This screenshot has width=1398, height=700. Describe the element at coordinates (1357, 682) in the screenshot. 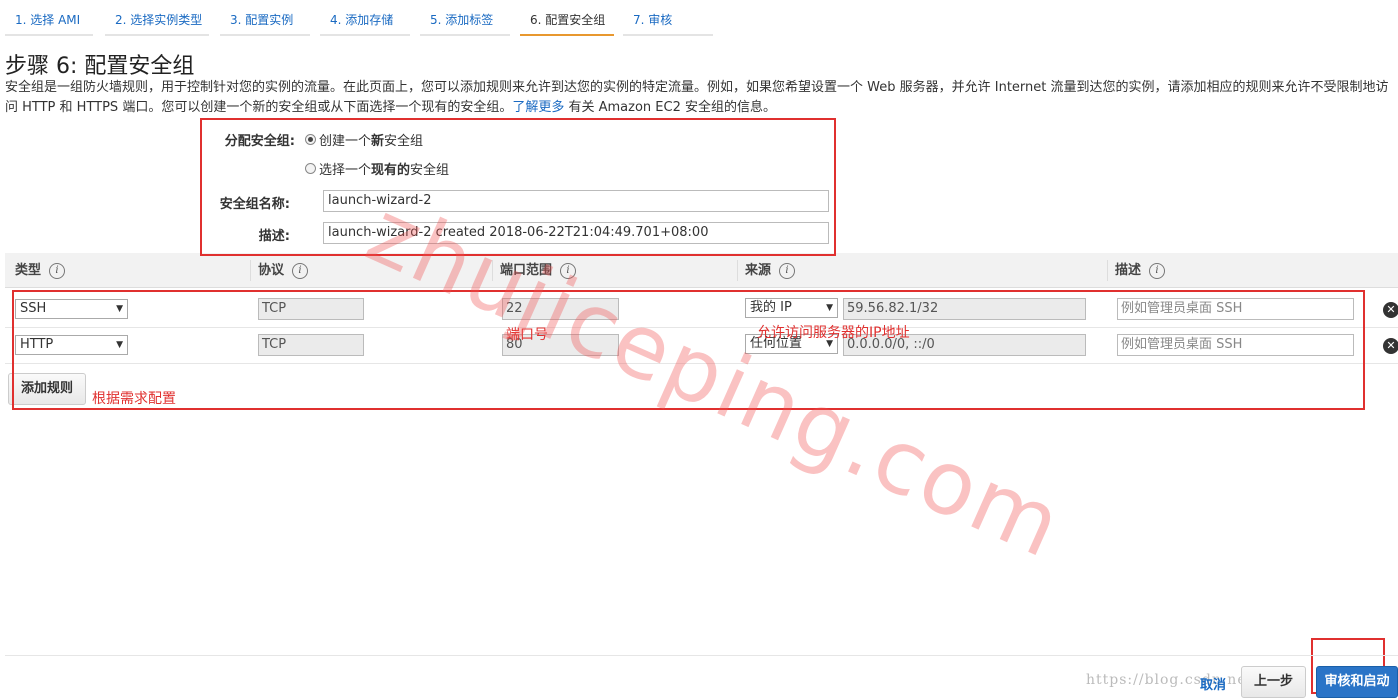

I see `review-and-launch-button: 审核和启动` at that location.